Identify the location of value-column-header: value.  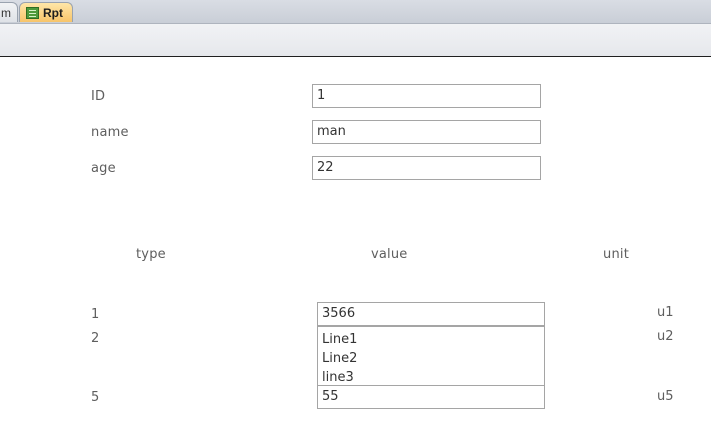
(389, 254).